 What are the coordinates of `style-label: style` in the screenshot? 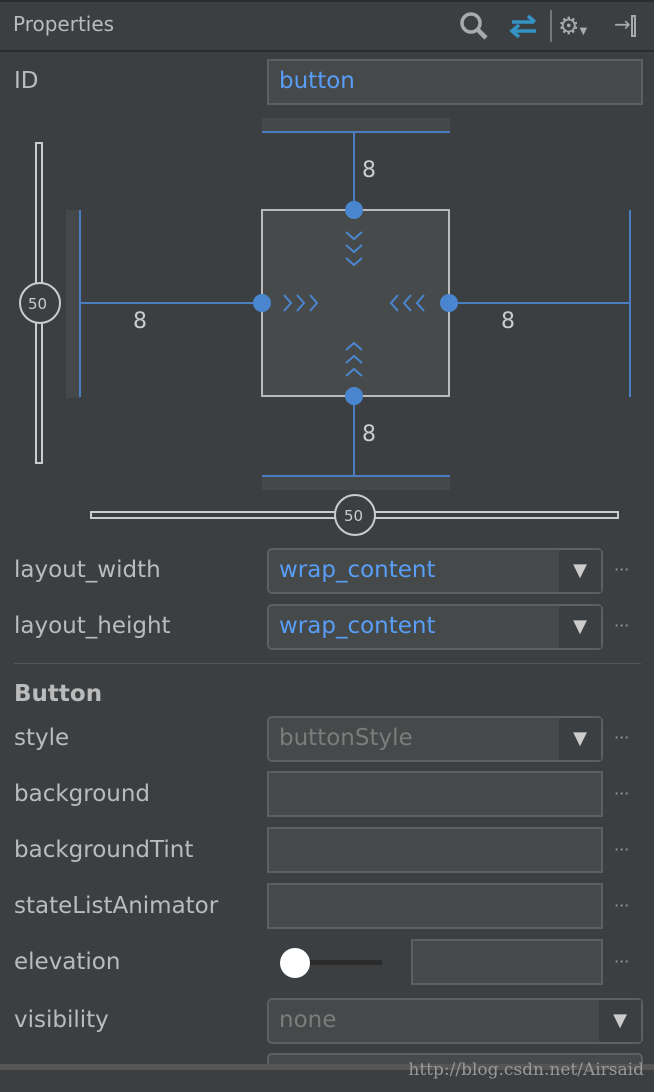 It's located at (42, 738).